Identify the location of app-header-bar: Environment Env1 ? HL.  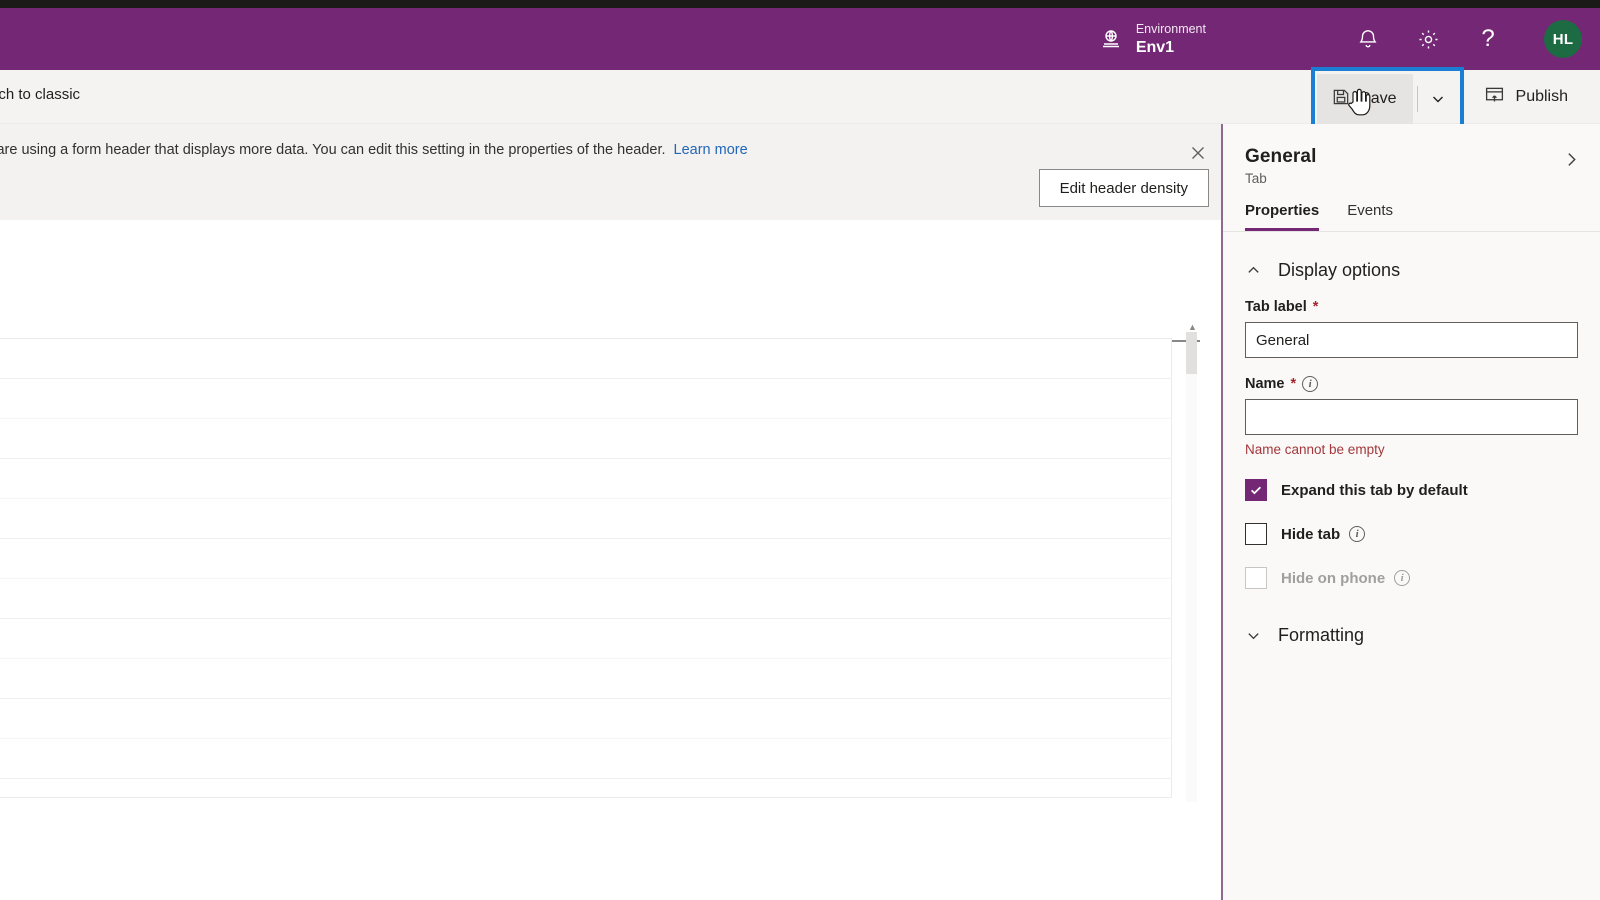
(800, 39).